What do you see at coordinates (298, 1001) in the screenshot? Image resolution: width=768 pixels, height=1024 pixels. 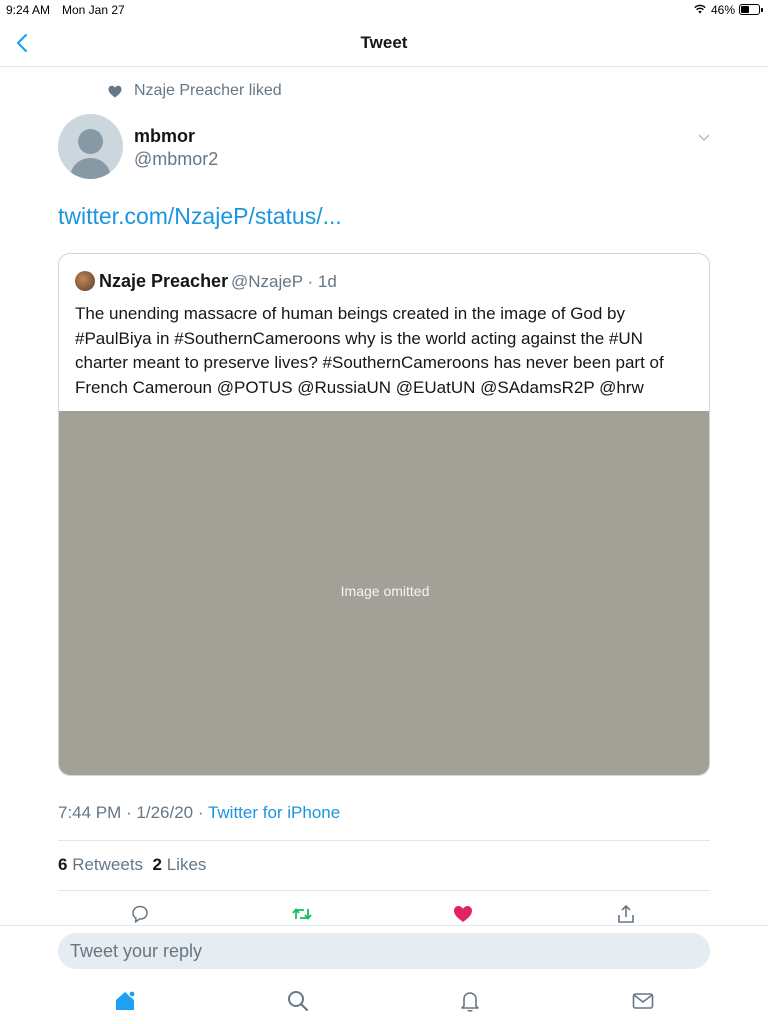 I see `search-icon` at bounding box center [298, 1001].